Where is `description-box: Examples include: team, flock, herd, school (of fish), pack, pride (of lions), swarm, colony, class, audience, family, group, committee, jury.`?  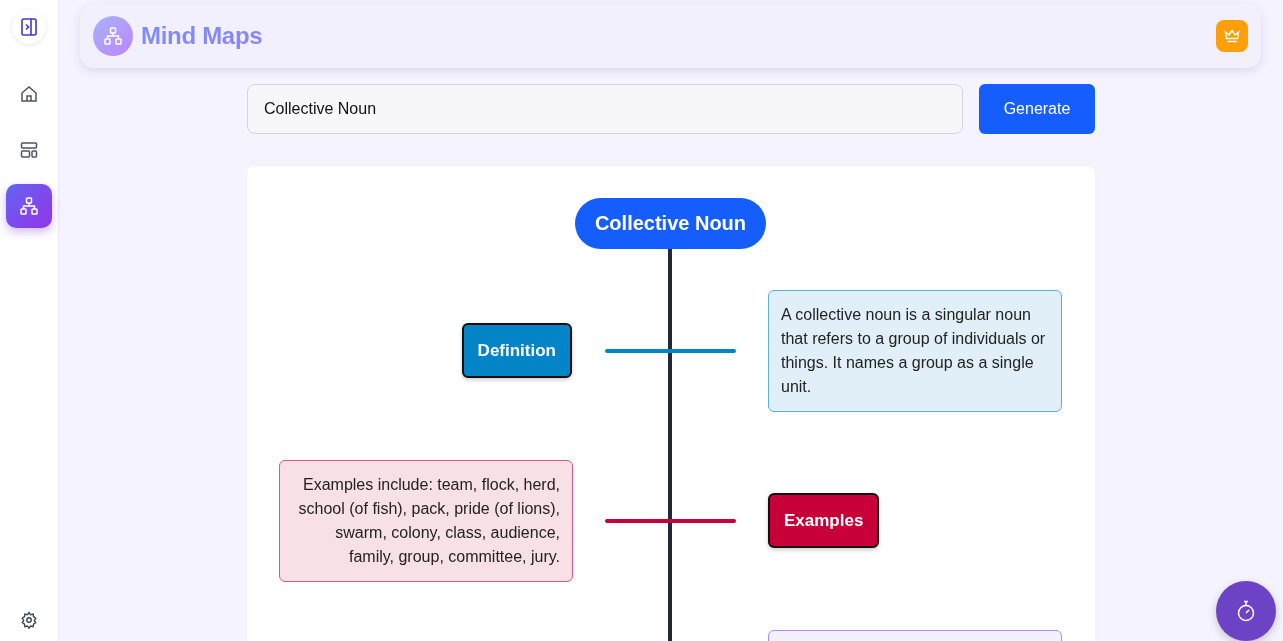 description-box: Examples include: team, flock, herd, school (of fish), pack, pride (of lions), swarm, colony, class, audience, family, group, committee, jury. is located at coordinates (426, 521).